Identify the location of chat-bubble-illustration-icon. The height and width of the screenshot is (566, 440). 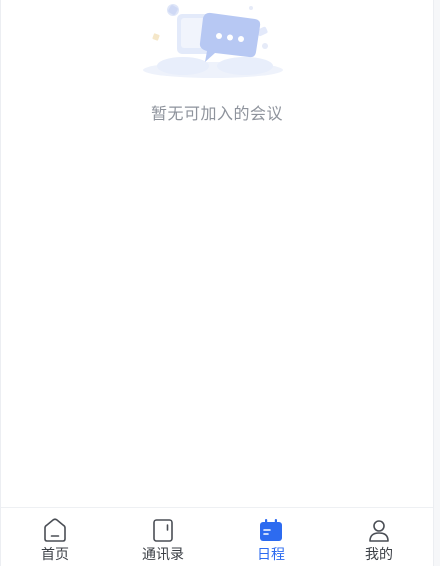
(213, 41).